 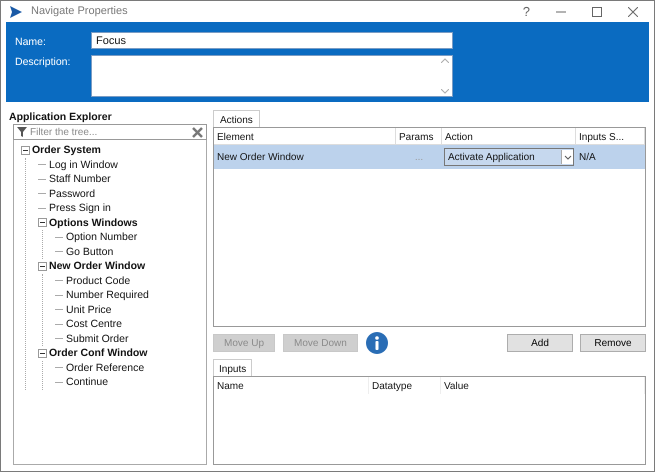 What do you see at coordinates (80, 179) in the screenshot?
I see `tree-item: Staff Number` at bounding box center [80, 179].